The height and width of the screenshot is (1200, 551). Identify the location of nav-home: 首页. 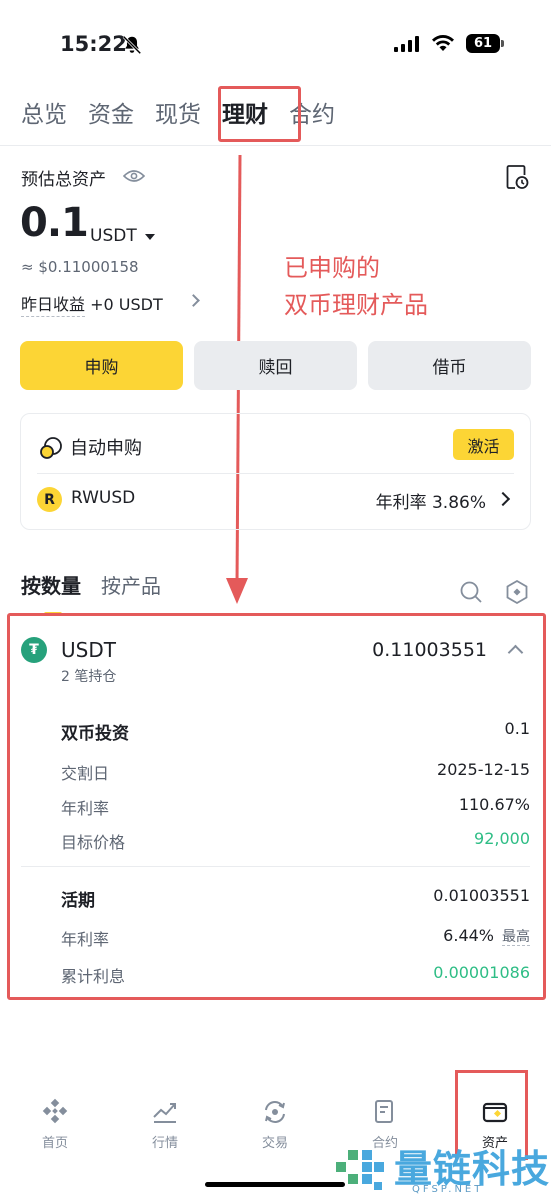
(55, 1120).